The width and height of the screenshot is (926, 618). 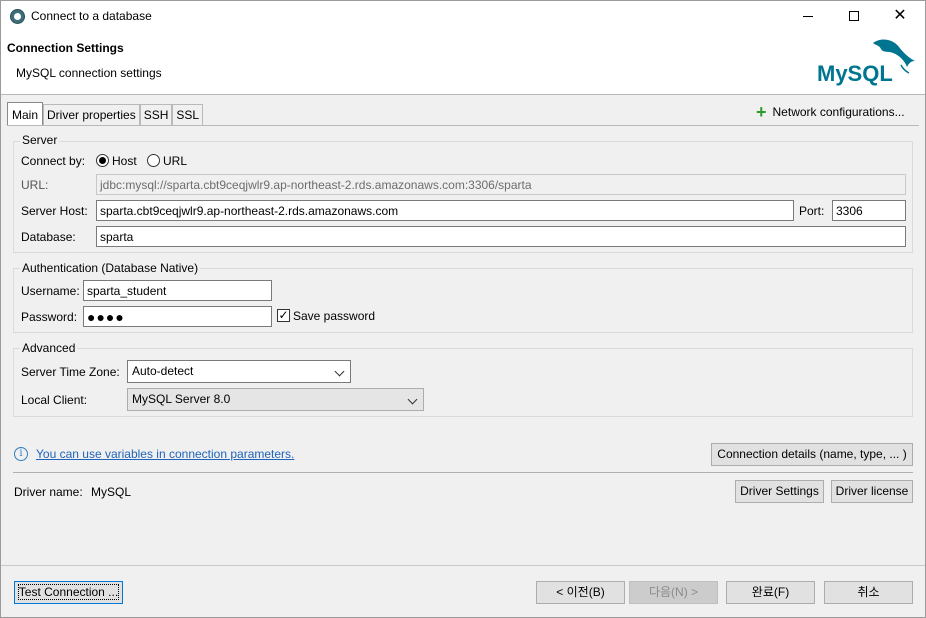 What do you see at coordinates (65, 48) in the screenshot?
I see `page-title: Connection Settings` at bounding box center [65, 48].